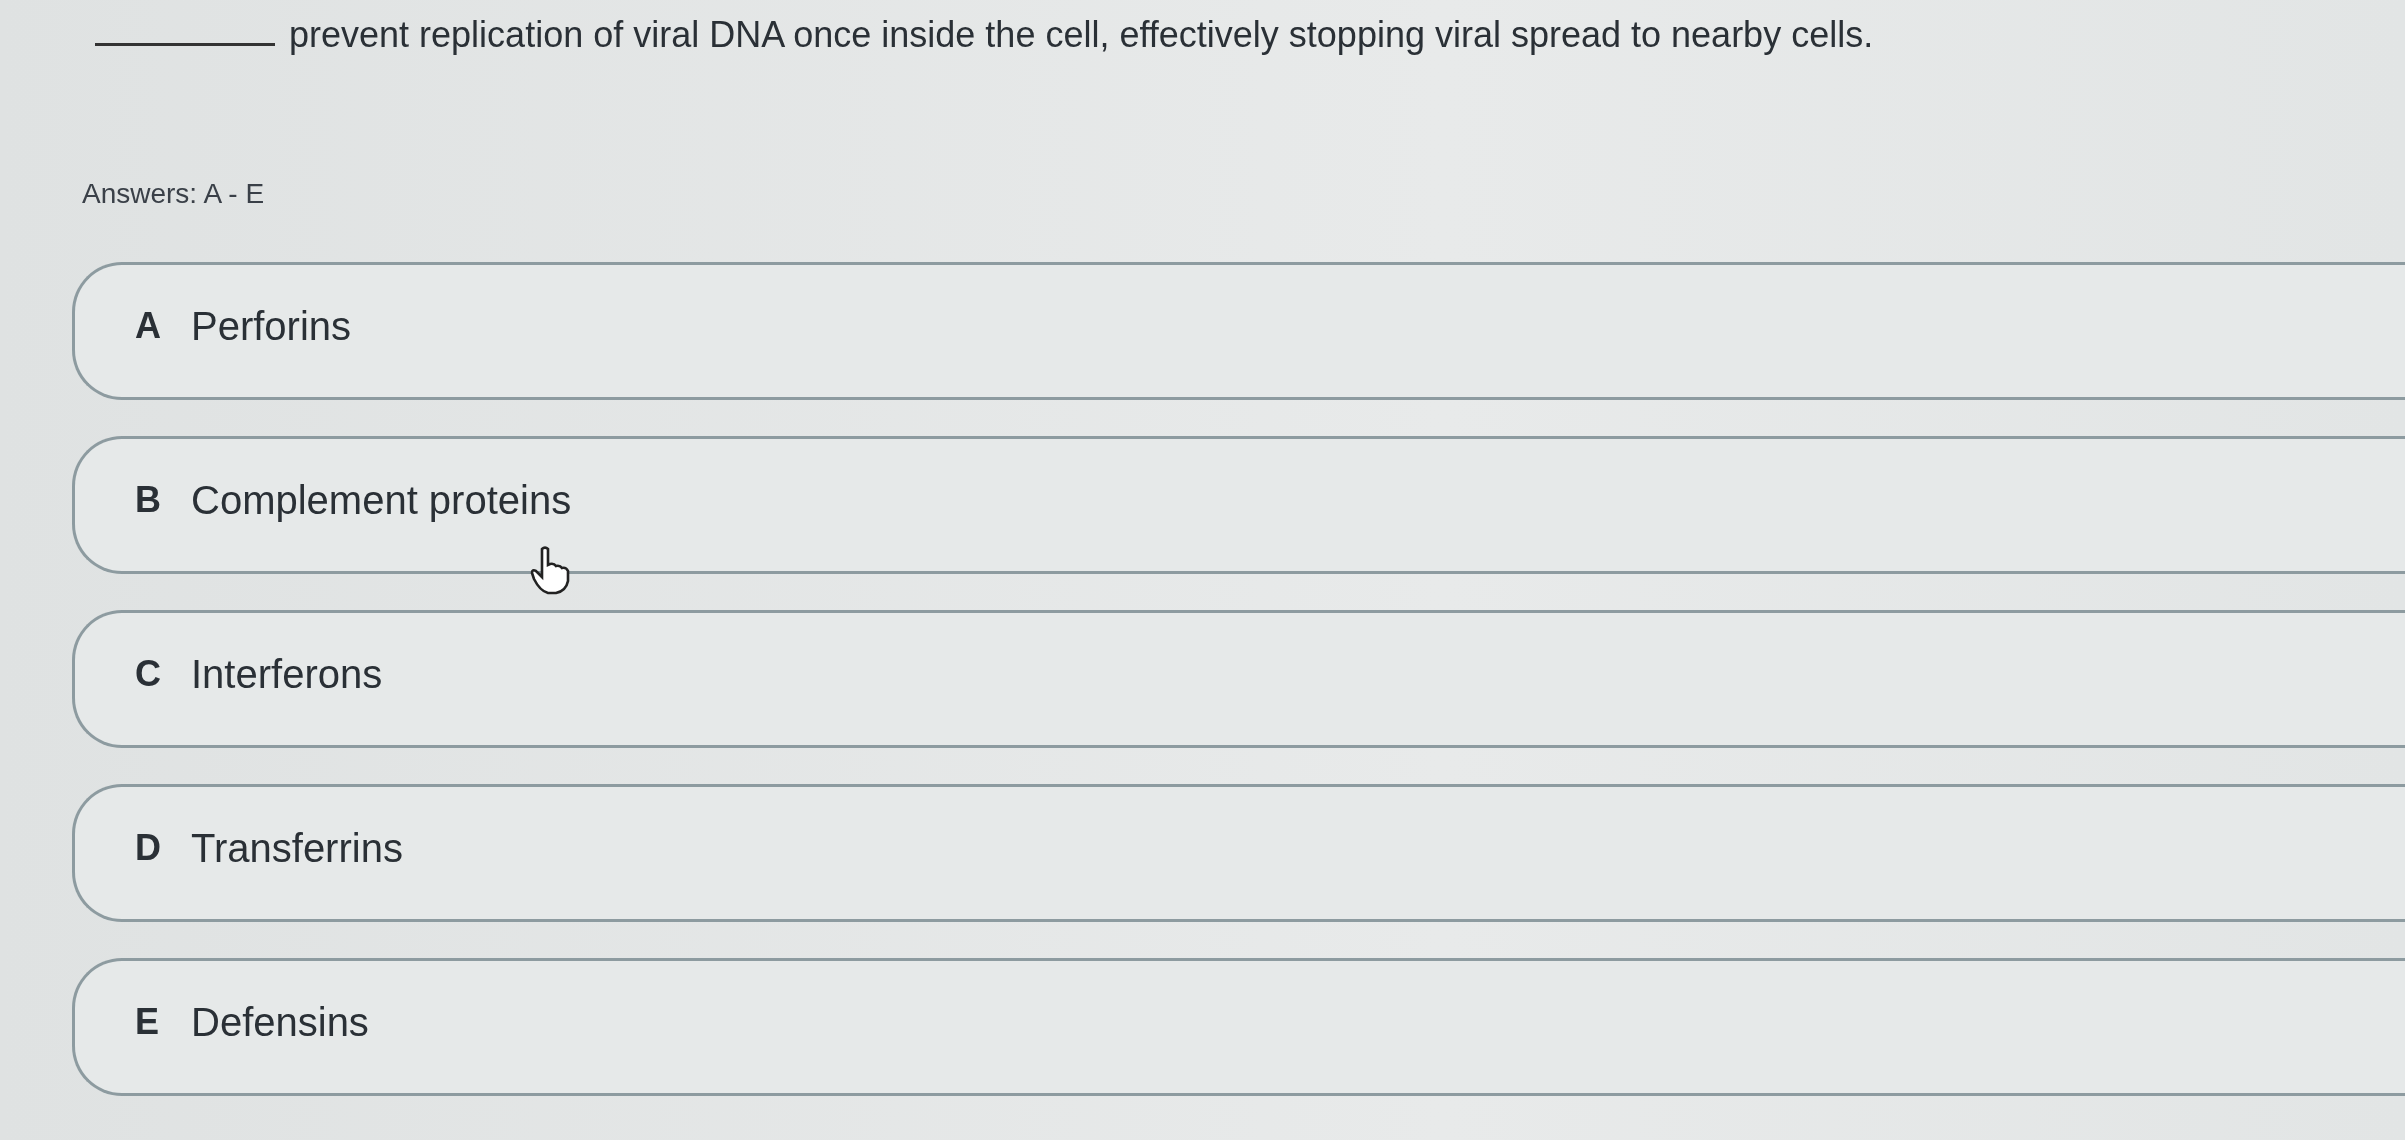  What do you see at coordinates (1238, 505) in the screenshot?
I see `answer-option: B Complement proteins` at bounding box center [1238, 505].